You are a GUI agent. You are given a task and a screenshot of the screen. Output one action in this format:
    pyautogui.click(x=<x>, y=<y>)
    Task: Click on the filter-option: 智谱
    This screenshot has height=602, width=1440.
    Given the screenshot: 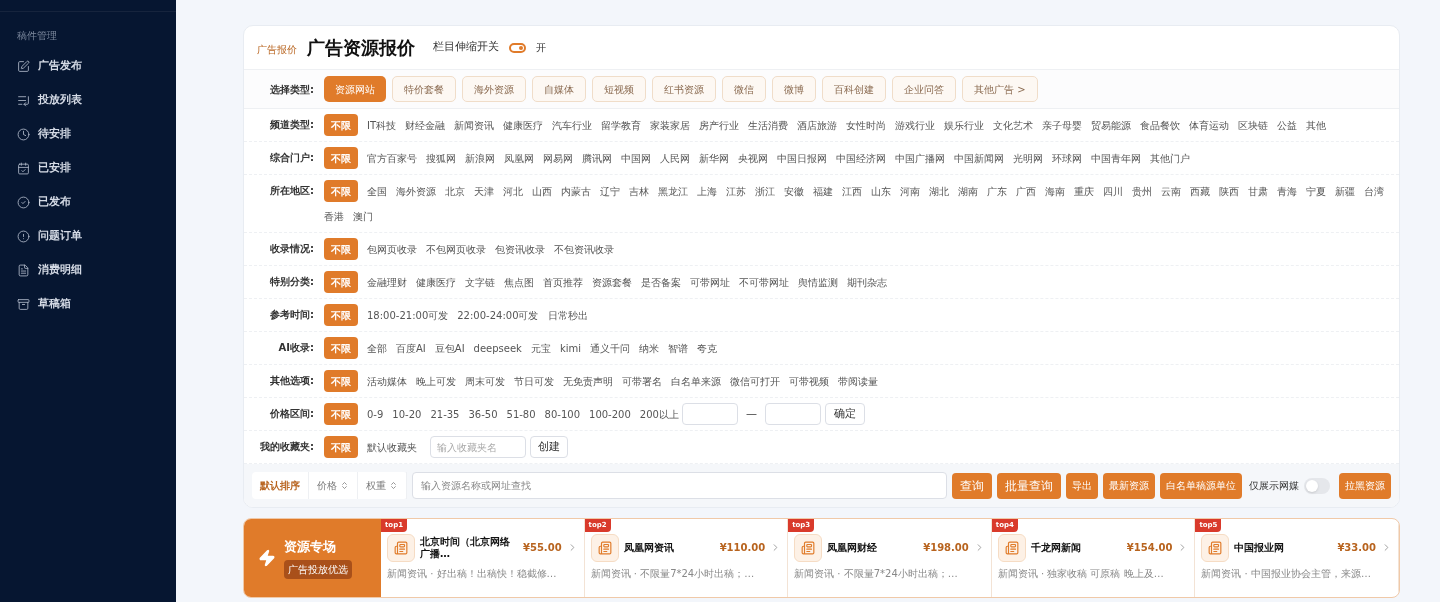 What is the action you would take?
    pyautogui.click(x=678, y=348)
    